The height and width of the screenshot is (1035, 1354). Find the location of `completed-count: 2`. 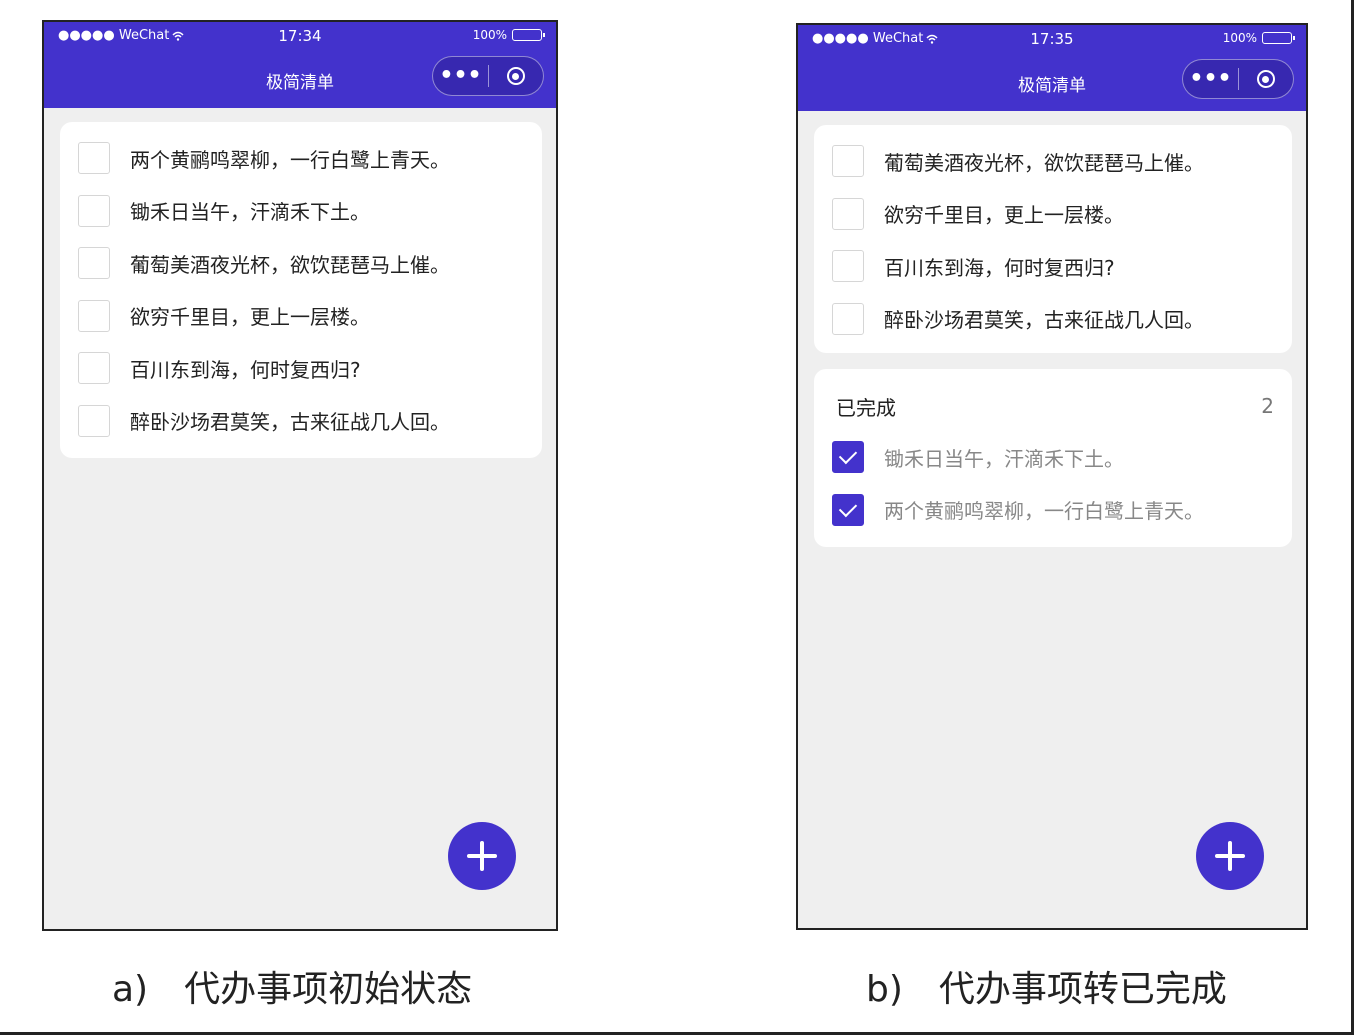

completed-count: 2 is located at coordinates (1267, 406).